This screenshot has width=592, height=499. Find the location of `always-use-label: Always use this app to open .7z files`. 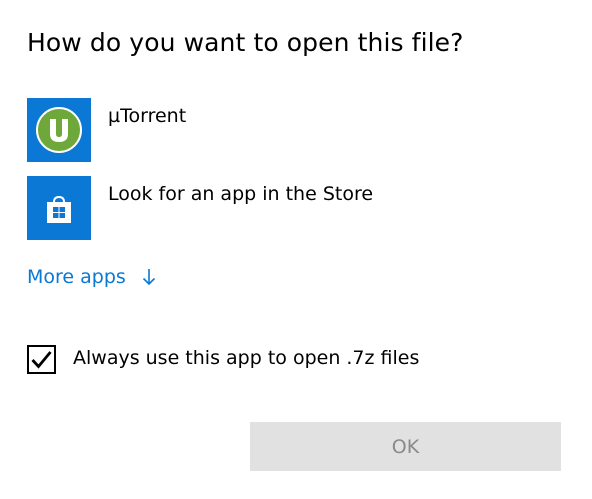

always-use-label: Always use this app to open .7z files is located at coordinates (246, 358).